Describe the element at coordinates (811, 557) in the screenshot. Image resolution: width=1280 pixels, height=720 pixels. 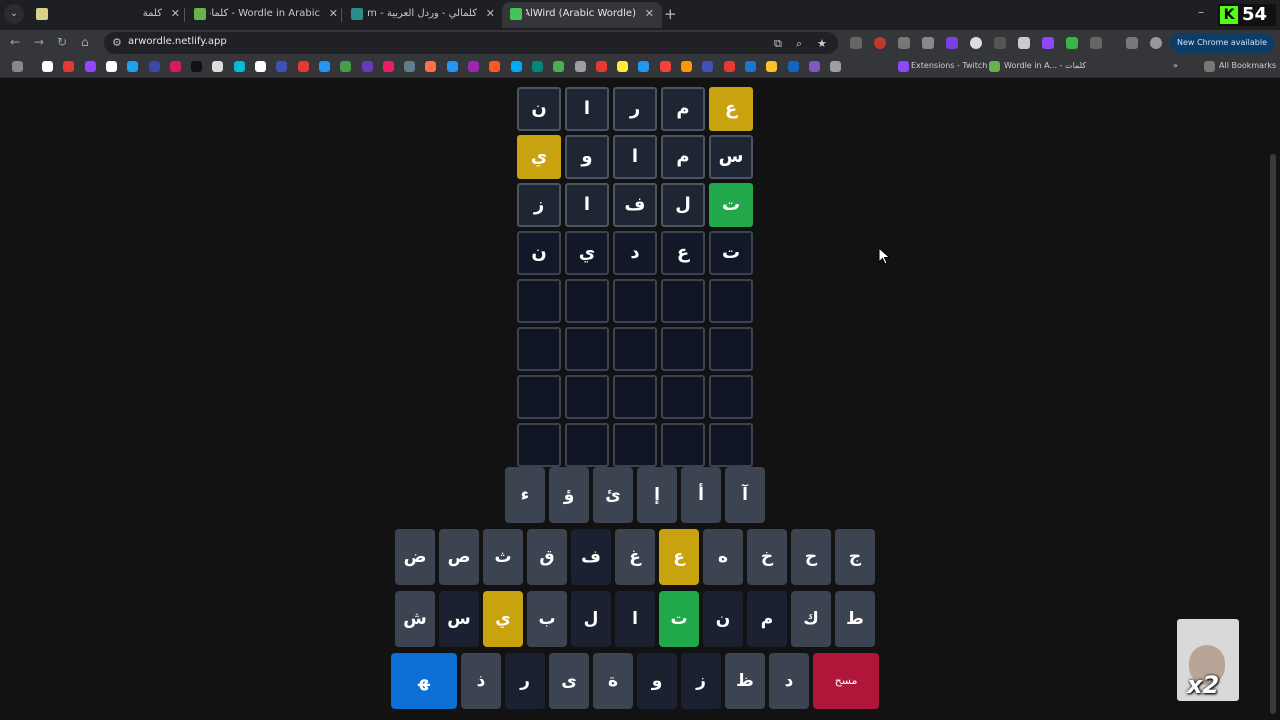
I see `keyboard-key: ح` at that location.